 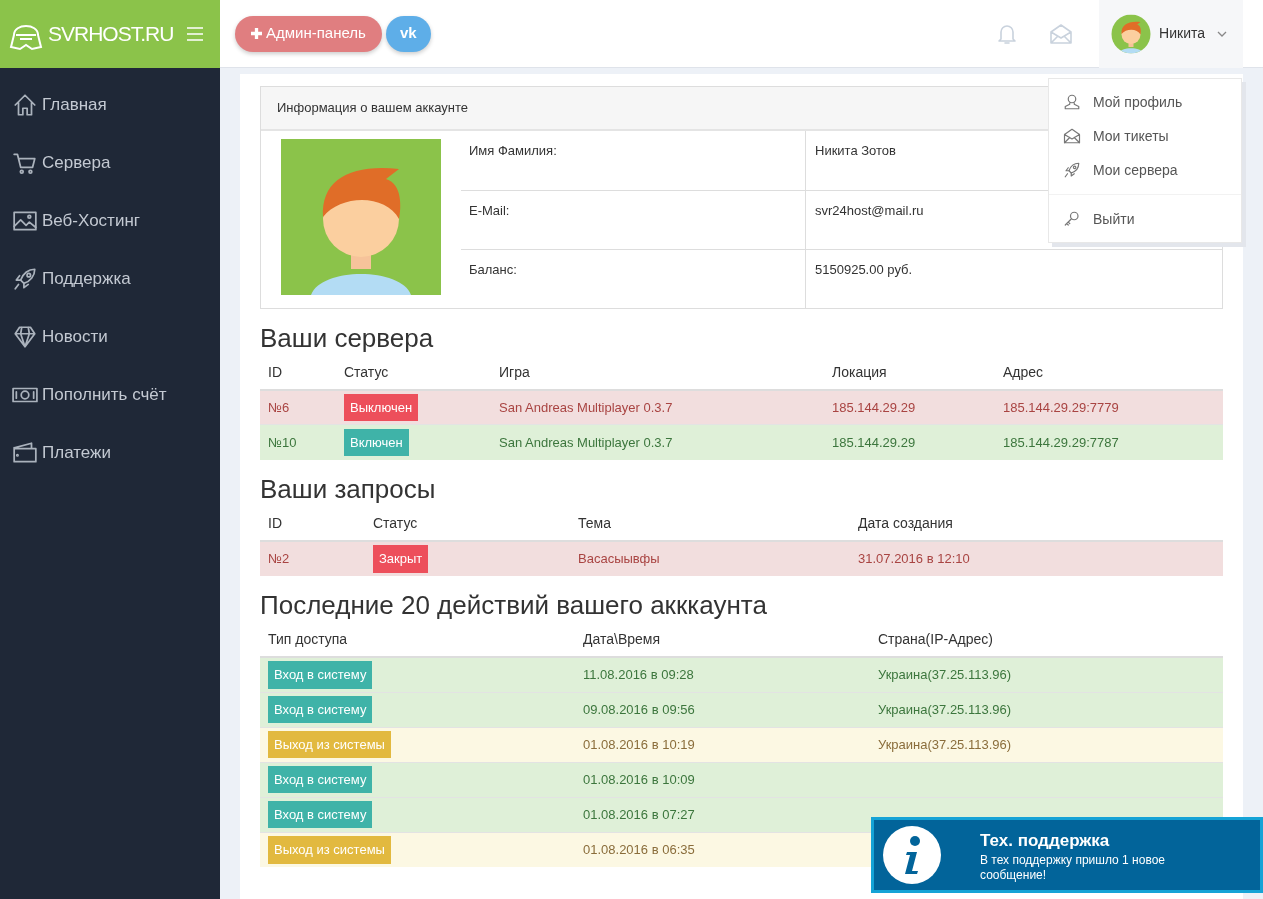 I want to click on caret-icon, so click(x=1222, y=33).